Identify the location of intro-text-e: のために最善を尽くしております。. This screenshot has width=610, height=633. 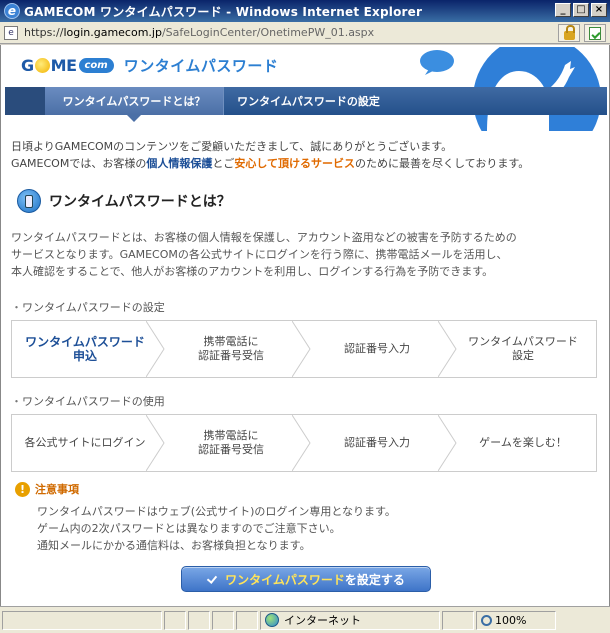
(442, 163).